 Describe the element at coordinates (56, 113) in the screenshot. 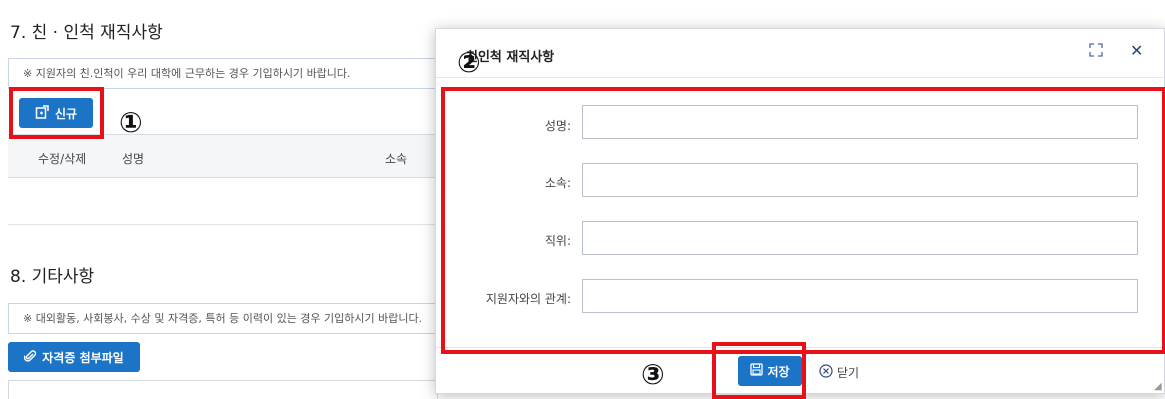

I see `highlight-new-button` at that location.